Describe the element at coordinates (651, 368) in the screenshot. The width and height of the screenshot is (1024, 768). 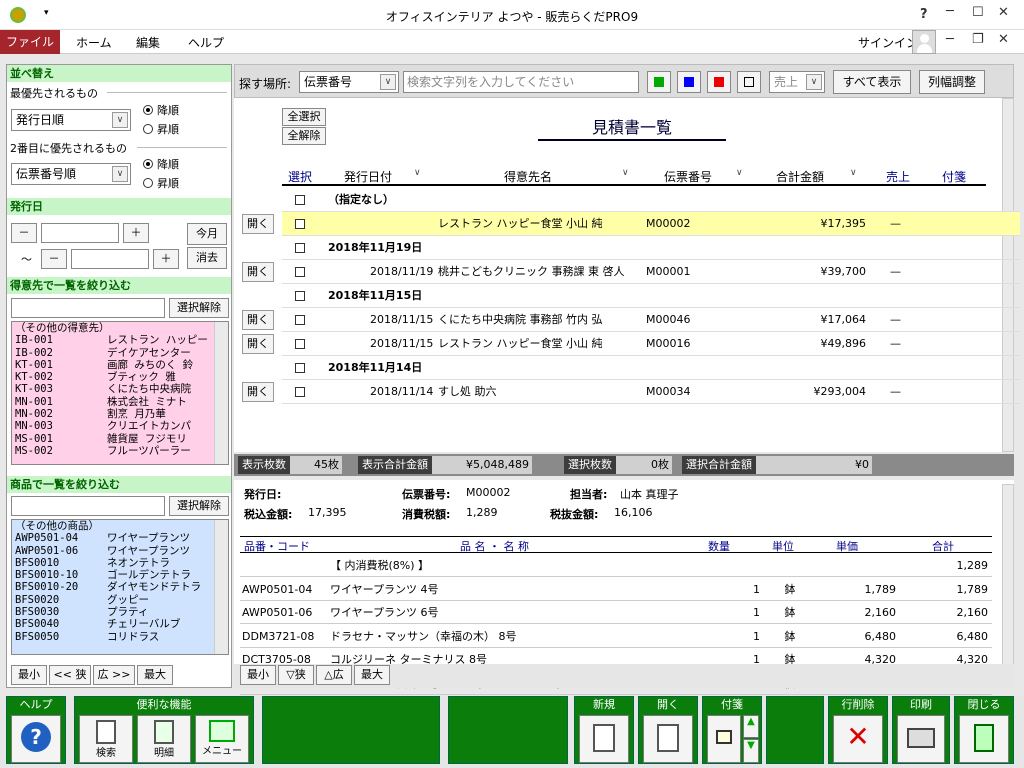
I see `group-row: 2018年11月14日` at that location.